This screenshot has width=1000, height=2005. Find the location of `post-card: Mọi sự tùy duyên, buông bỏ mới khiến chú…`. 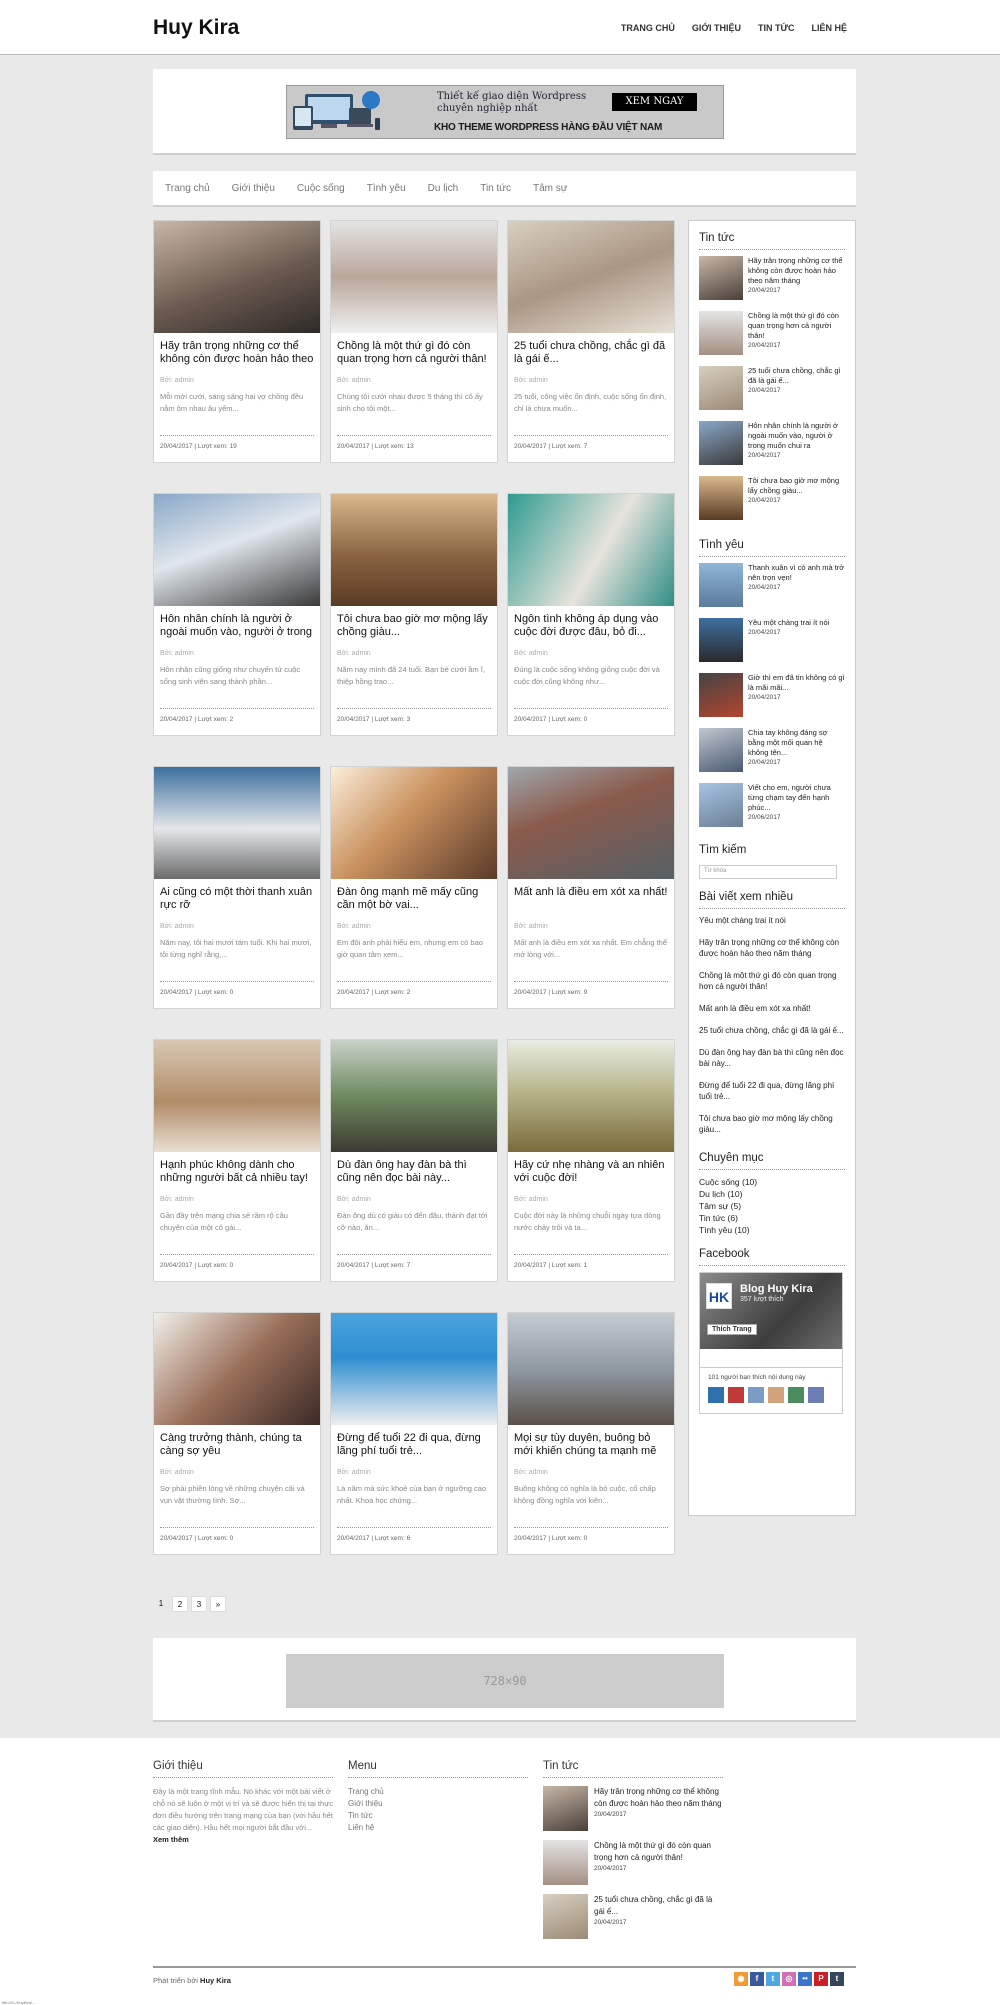

post-card: Mọi sự tùy duyên, buông bỏ mới khiến chú… is located at coordinates (591, 1433).